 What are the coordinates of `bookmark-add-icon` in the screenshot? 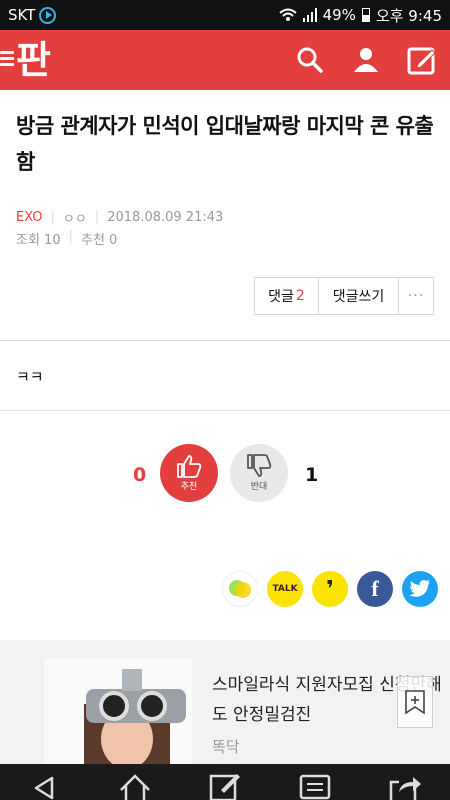 It's located at (415, 702).